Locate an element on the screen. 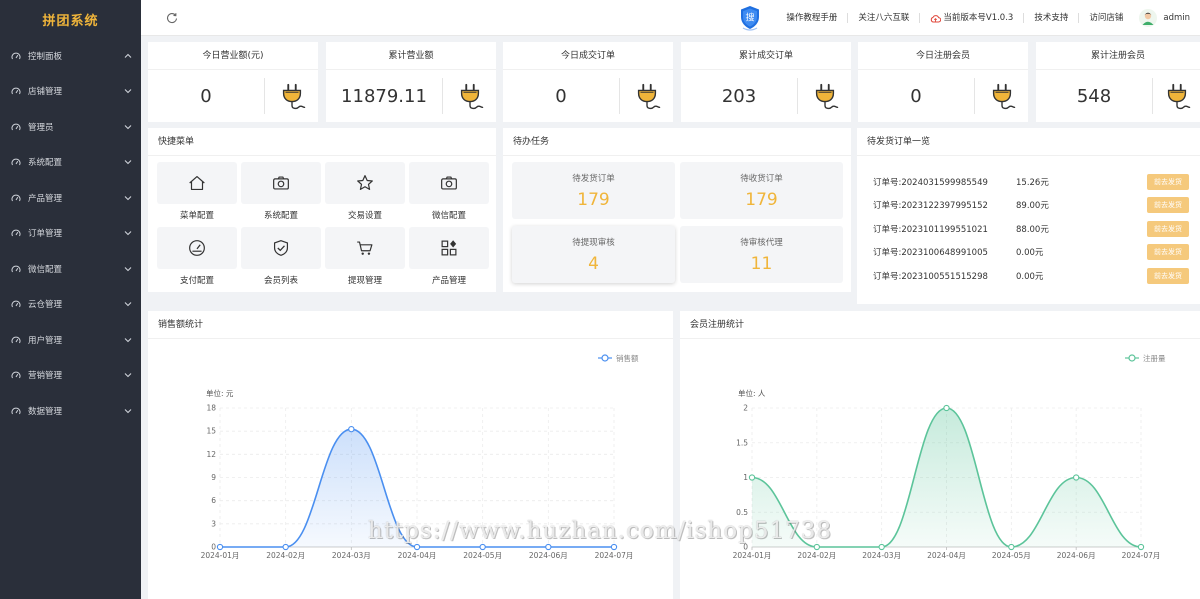 This screenshot has width=1200, height=599. plug-icon is located at coordinates (293, 96).